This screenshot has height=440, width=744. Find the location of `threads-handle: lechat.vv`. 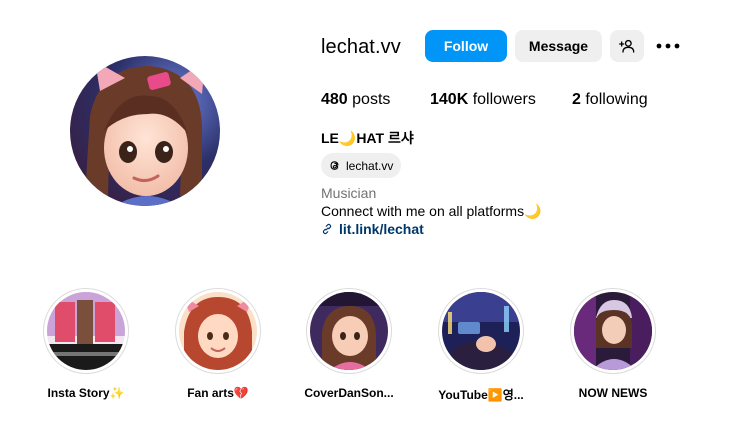

threads-handle: lechat.vv is located at coordinates (370, 165).